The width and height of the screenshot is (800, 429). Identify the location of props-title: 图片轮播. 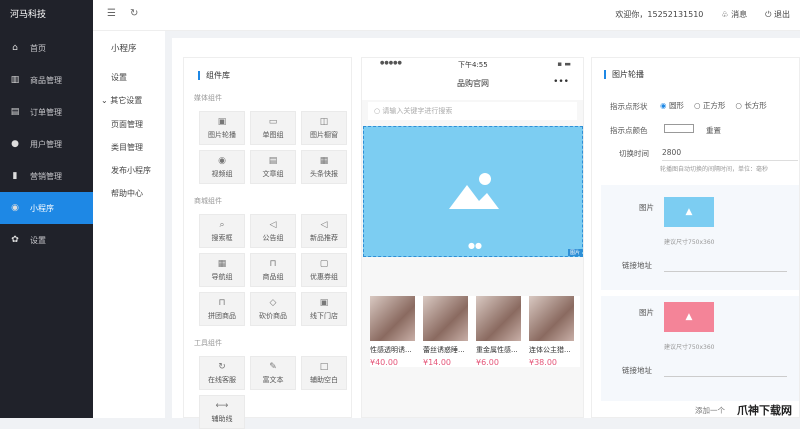
(628, 74).